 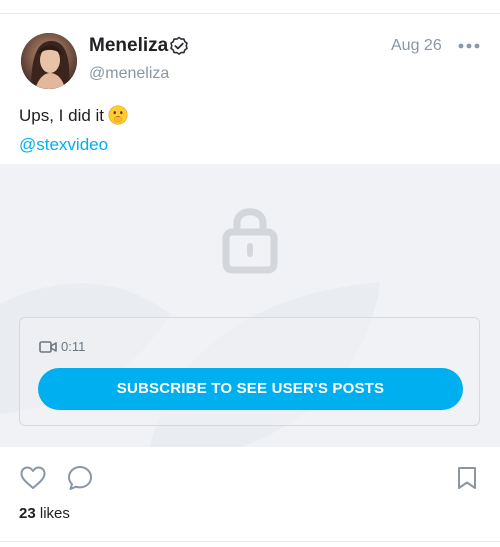 What do you see at coordinates (73, 346) in the screenshot?
I see `video-duration: 0:11` at bounding box center [73, 346].